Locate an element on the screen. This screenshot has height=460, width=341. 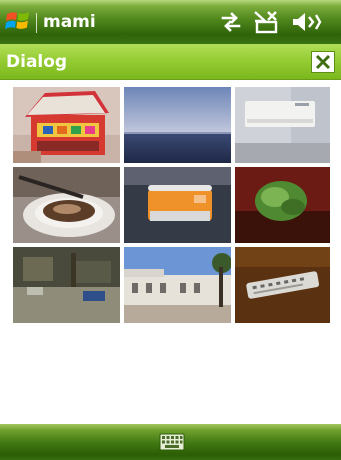
keyboard-button is located at coordinates (172, 442).